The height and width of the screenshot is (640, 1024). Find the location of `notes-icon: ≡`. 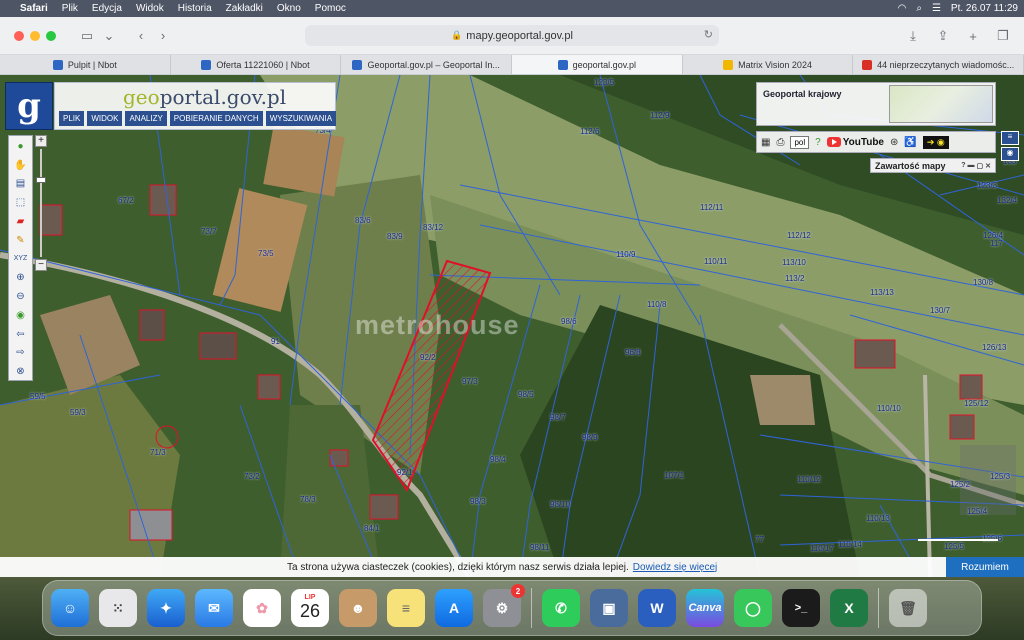

notes-icon: ≡ is located at coordinates (406, 608).